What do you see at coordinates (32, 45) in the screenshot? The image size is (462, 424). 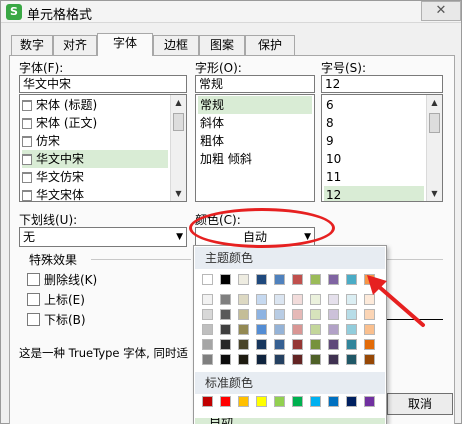 I see `tab-number: 数字` at bounding box center [32, 45].